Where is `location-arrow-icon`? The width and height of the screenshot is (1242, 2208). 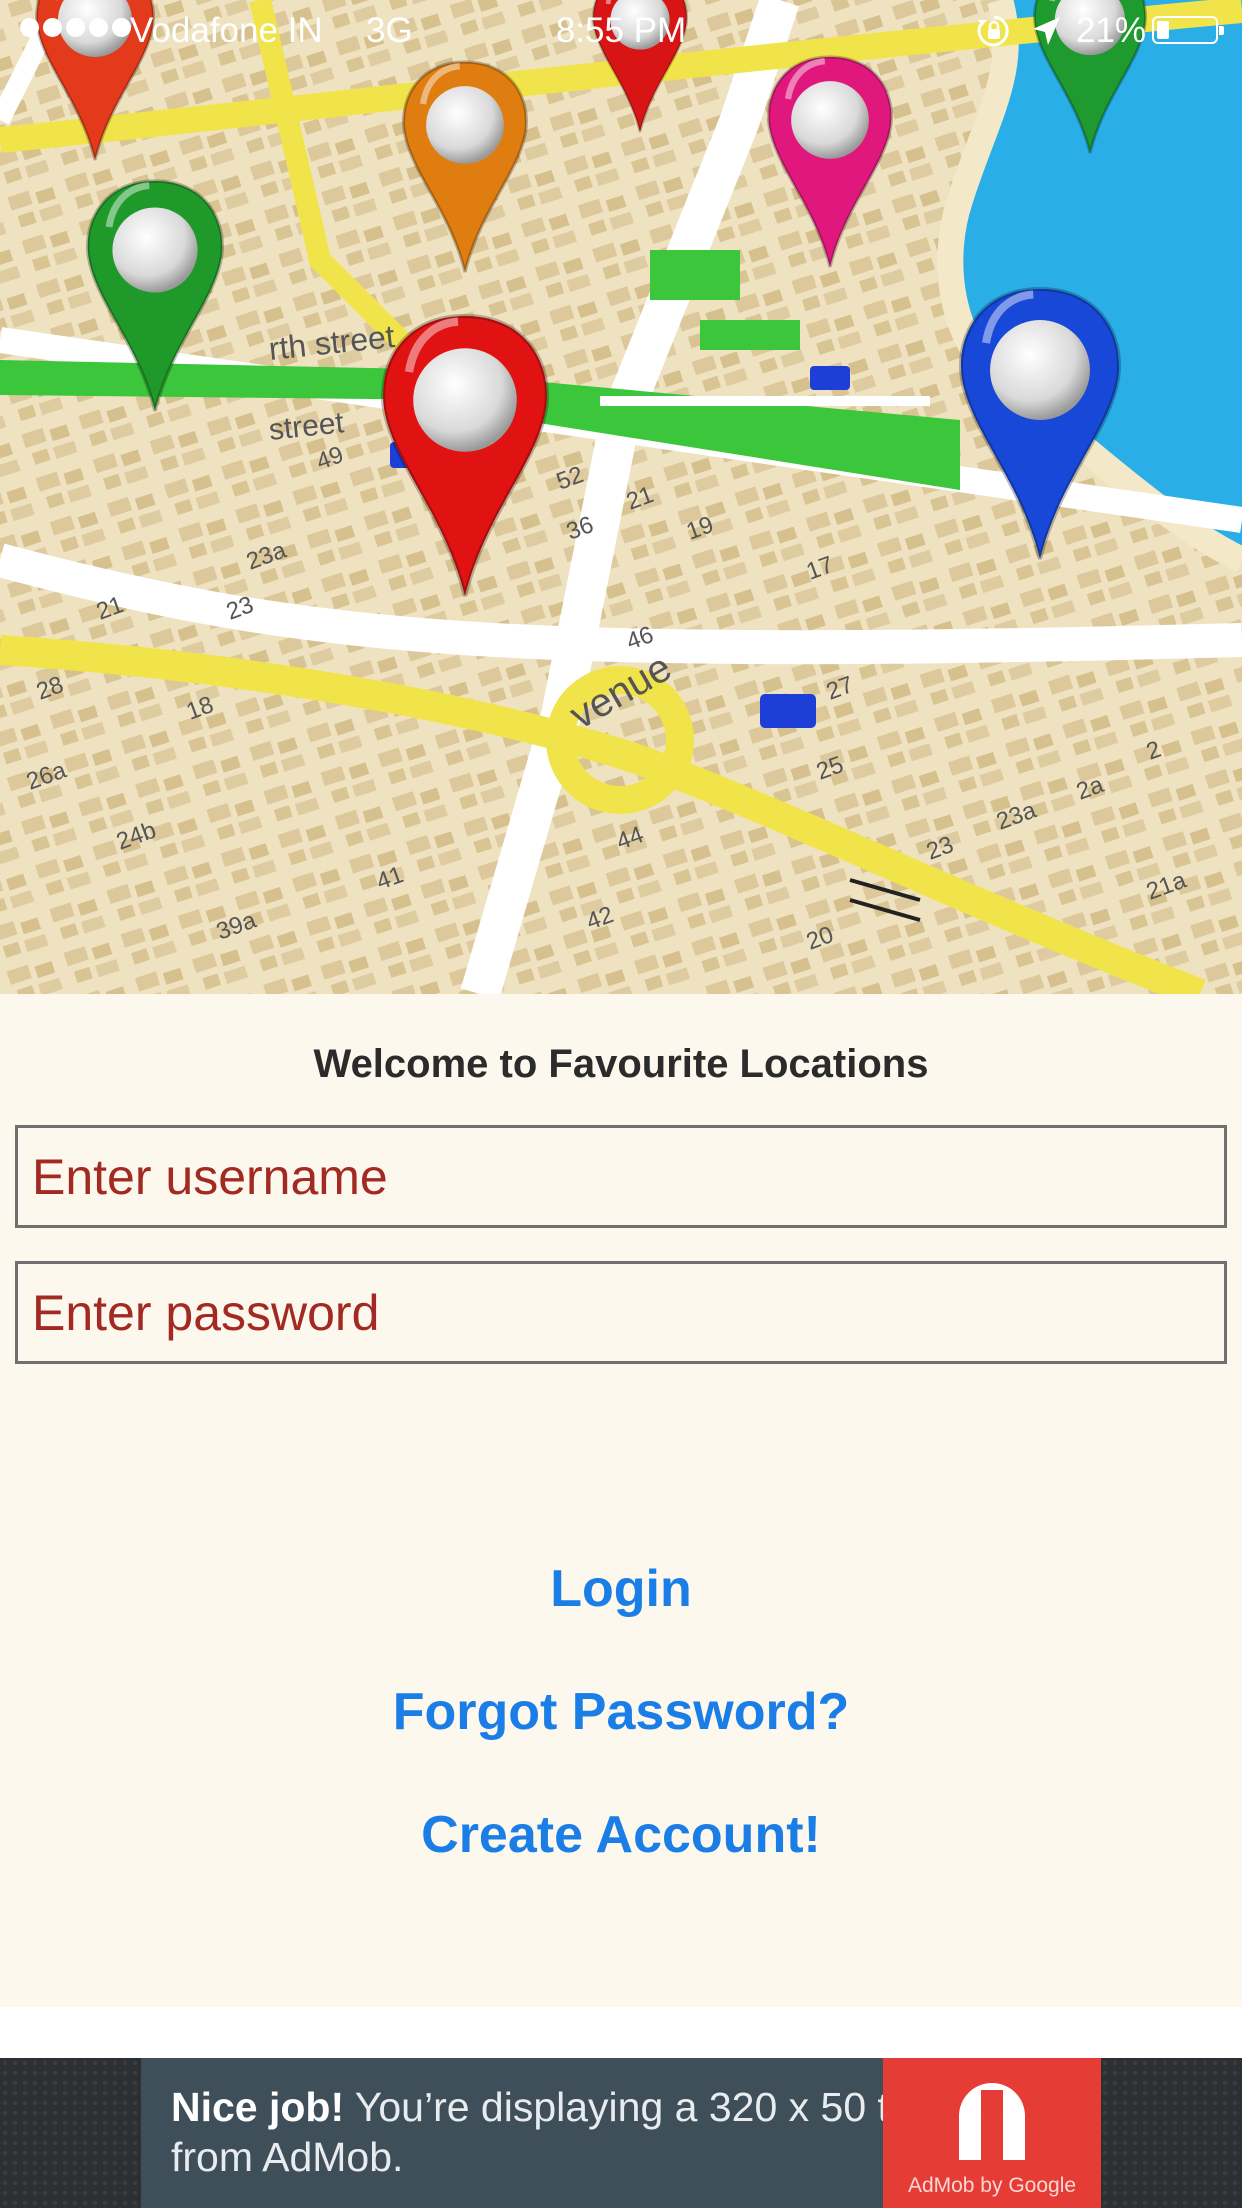
location-arrow-icon is located at coordinates (1046, 31).